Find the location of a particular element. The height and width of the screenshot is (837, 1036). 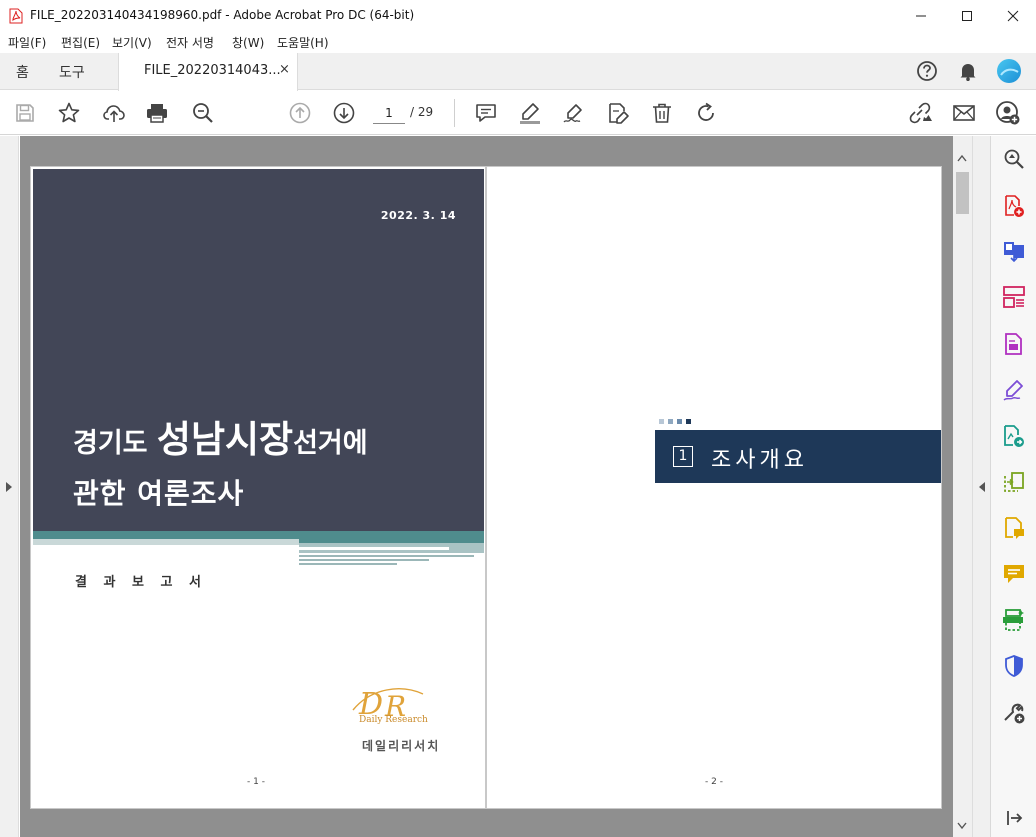

tool-fill-sign is located at coordinates (1014, 436).